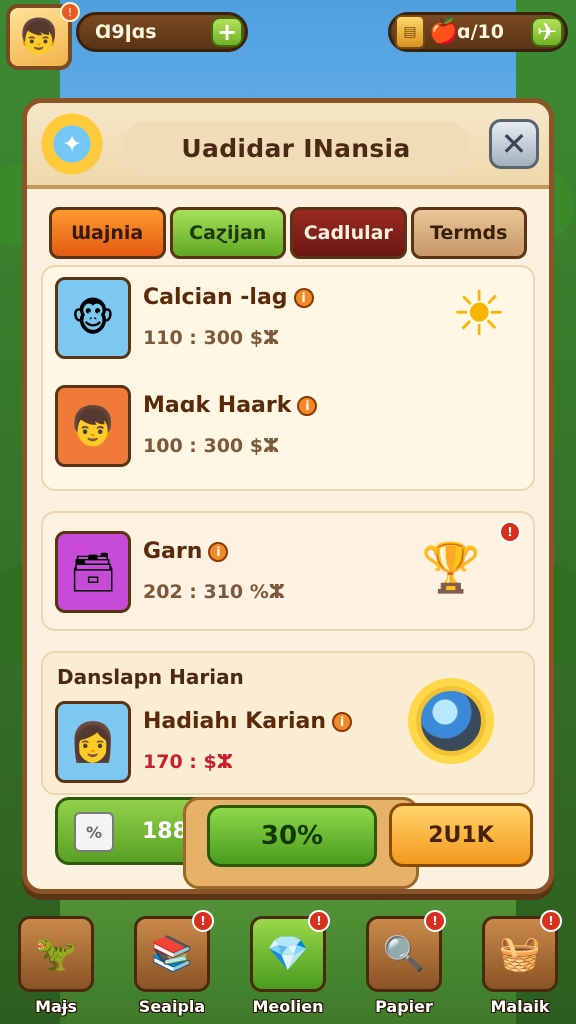  Describe the element at coordinates (126, 32) in the screenshot. I see `player-name: Ɑ9ǀɑs` at that location.